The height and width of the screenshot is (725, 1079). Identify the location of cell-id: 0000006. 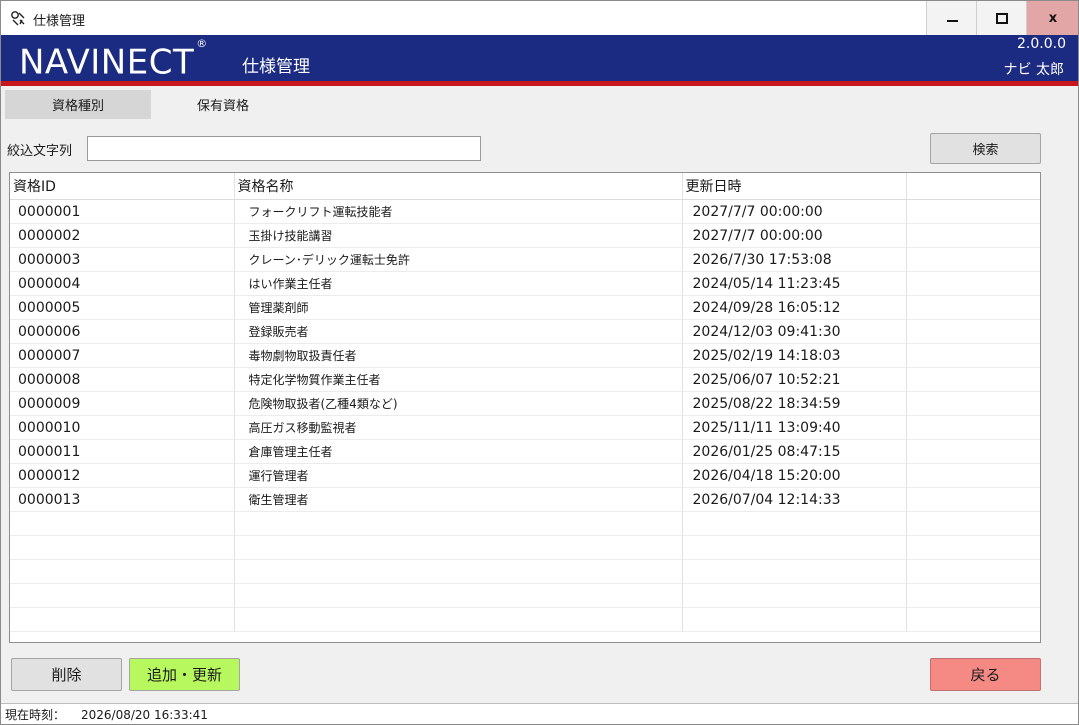
(122, 331).